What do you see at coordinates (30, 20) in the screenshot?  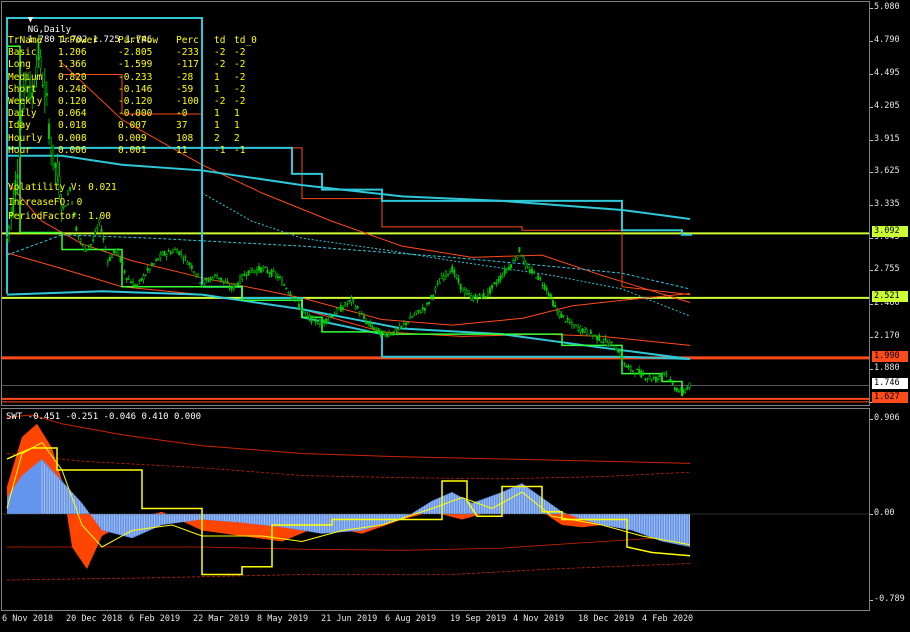 I see `dropdown-triangle-icon: ▼` at bounding box center [30, 20].